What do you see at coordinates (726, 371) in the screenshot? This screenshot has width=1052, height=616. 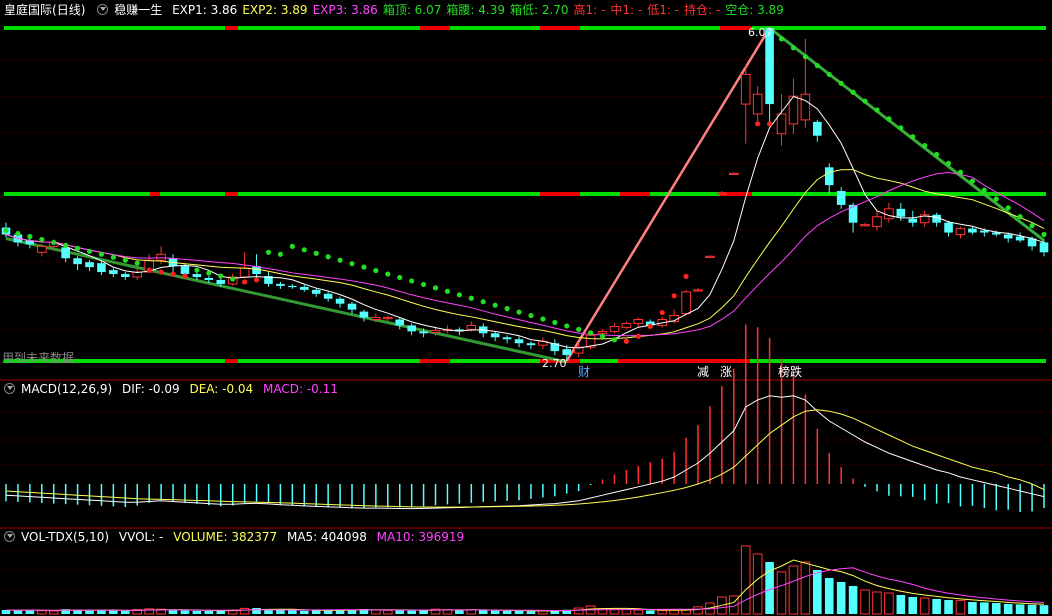 I see `event-rise: 涨` at bounding box center [726, 371].